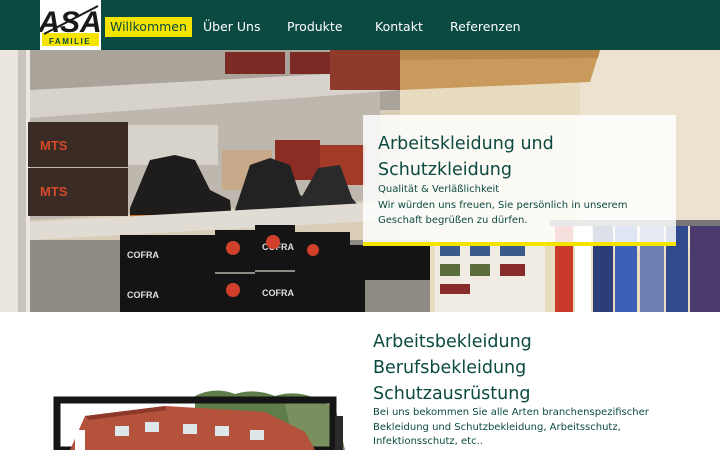 Image resolution: width=720 pixels, height=450 pixels. Describe the element at coordinates (519, 244) in the screenshot. I see `hero-accent-bar` at that location.